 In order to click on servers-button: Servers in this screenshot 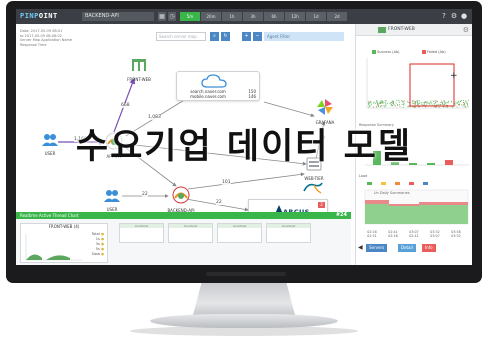, I will do `click(377, 248)`.